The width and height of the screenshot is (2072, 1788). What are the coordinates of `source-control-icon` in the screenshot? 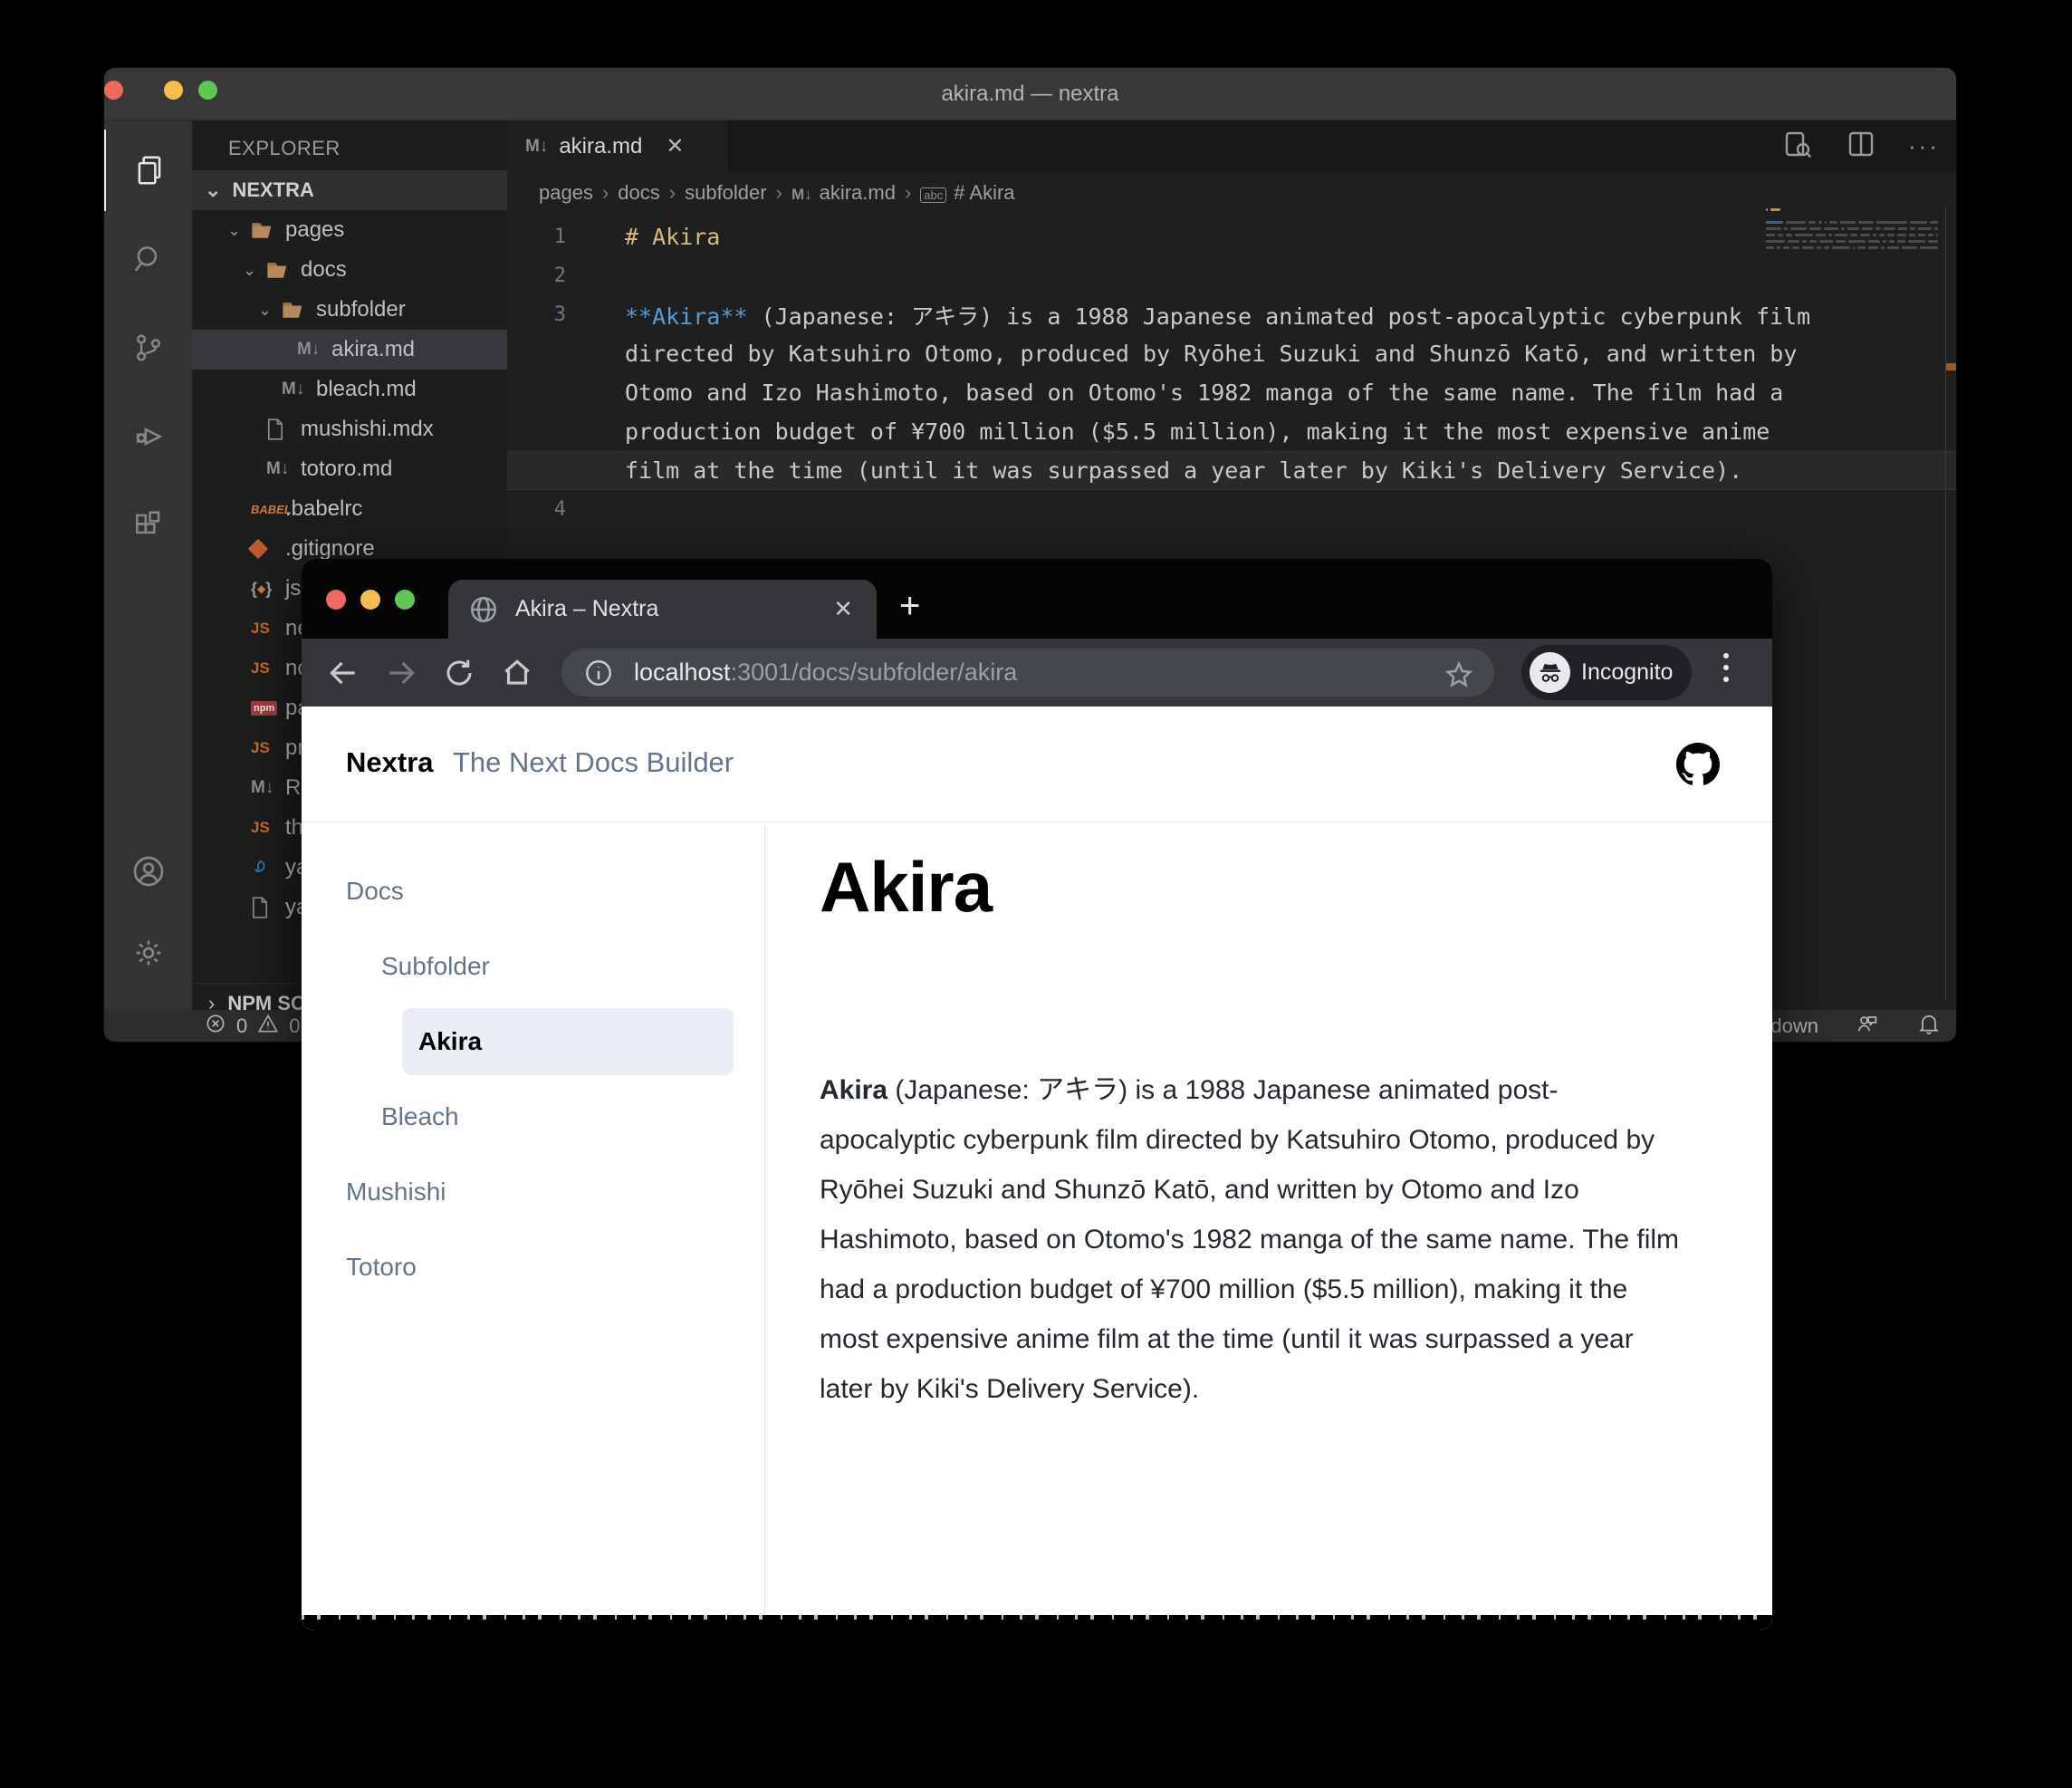 It's located at (148, 348).